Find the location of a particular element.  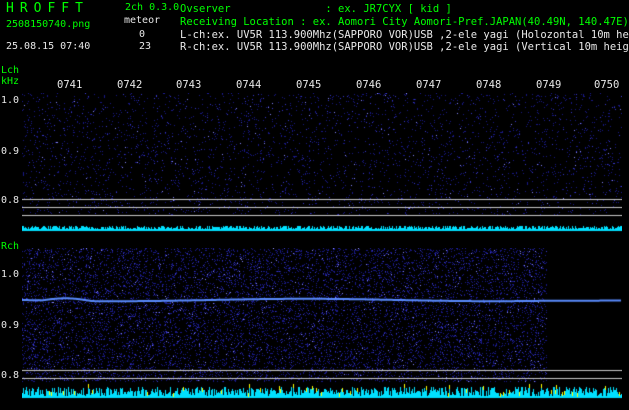

time-tick: 0748 is located at coordinates (489, 85).